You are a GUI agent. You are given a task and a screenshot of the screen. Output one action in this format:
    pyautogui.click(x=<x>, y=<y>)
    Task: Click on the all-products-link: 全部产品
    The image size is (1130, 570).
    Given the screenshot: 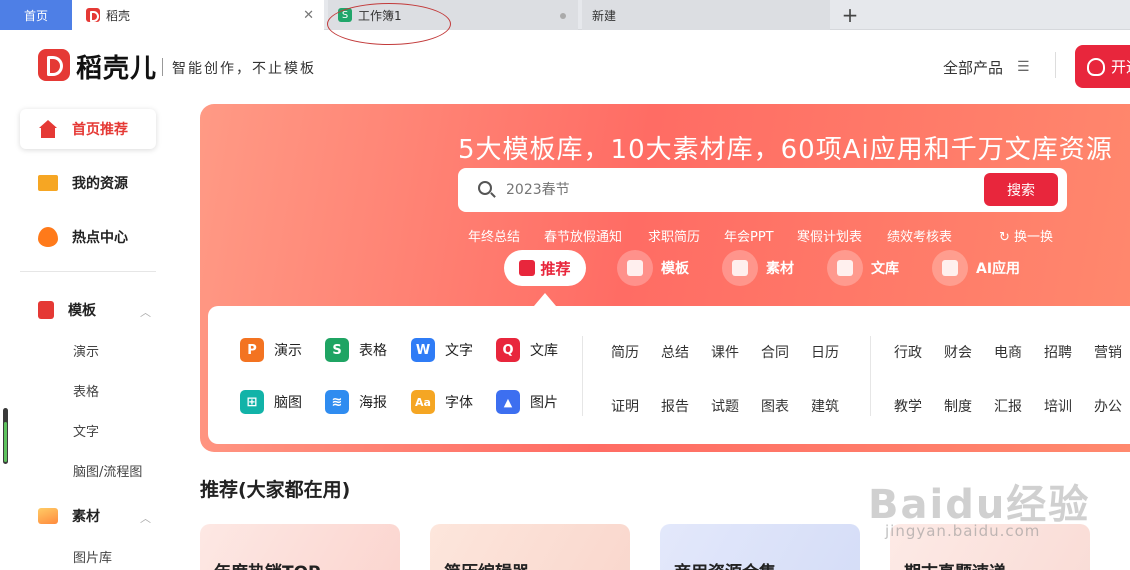 What is the action you would take?
    pyautogui.click(x=973, y=67)
    